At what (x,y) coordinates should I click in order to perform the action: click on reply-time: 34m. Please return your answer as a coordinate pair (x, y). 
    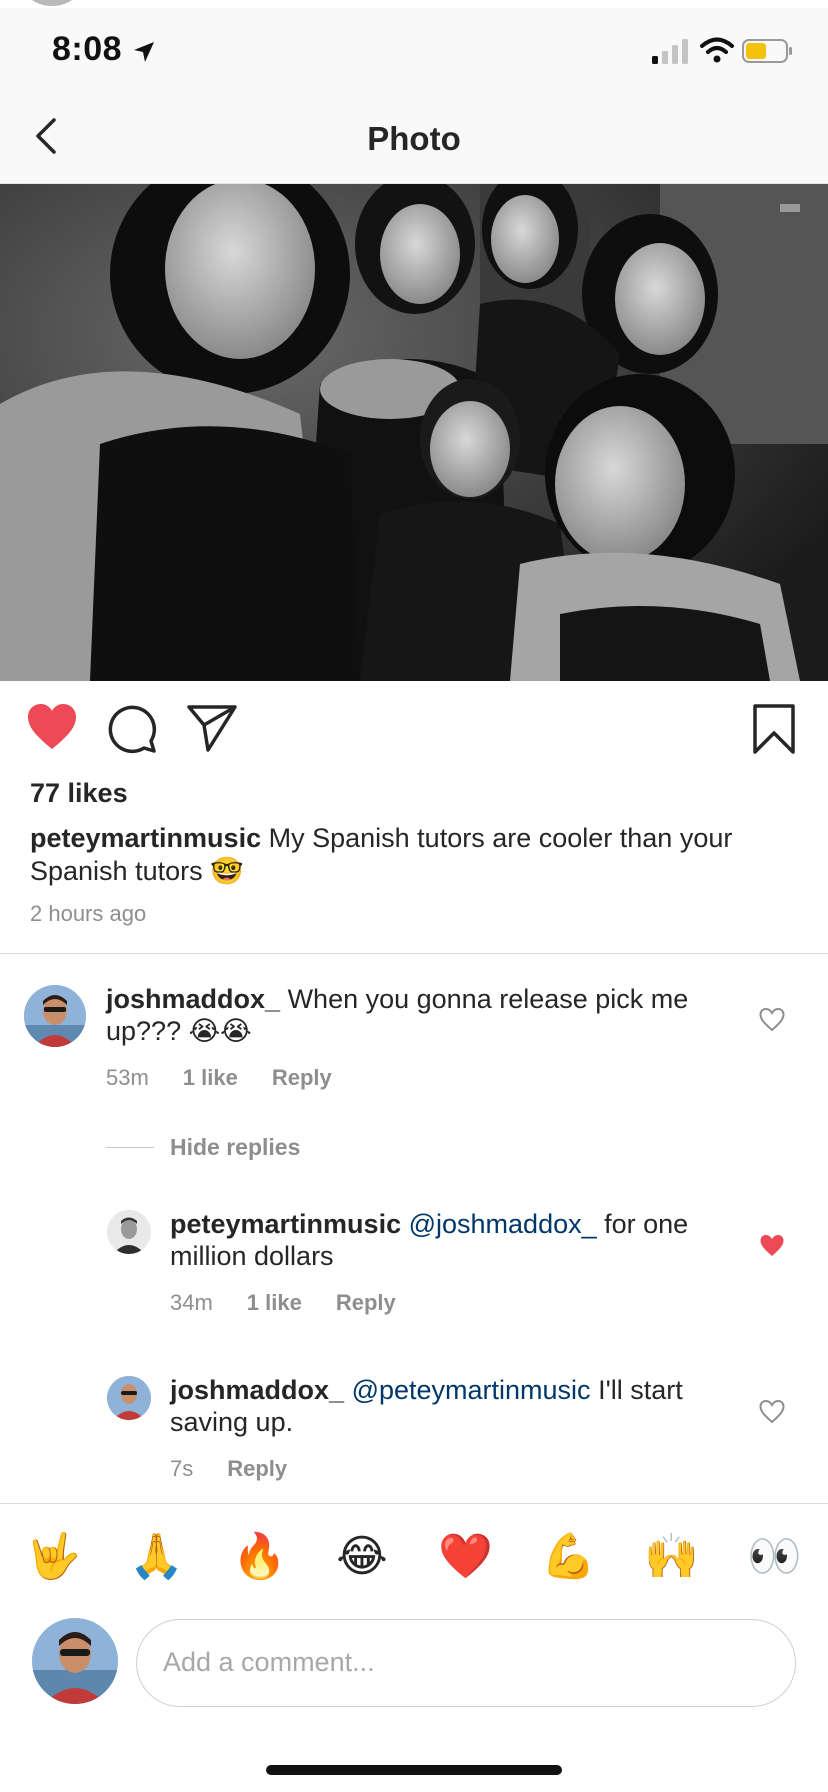
    Looking at the image, I should click on (191, 1302).